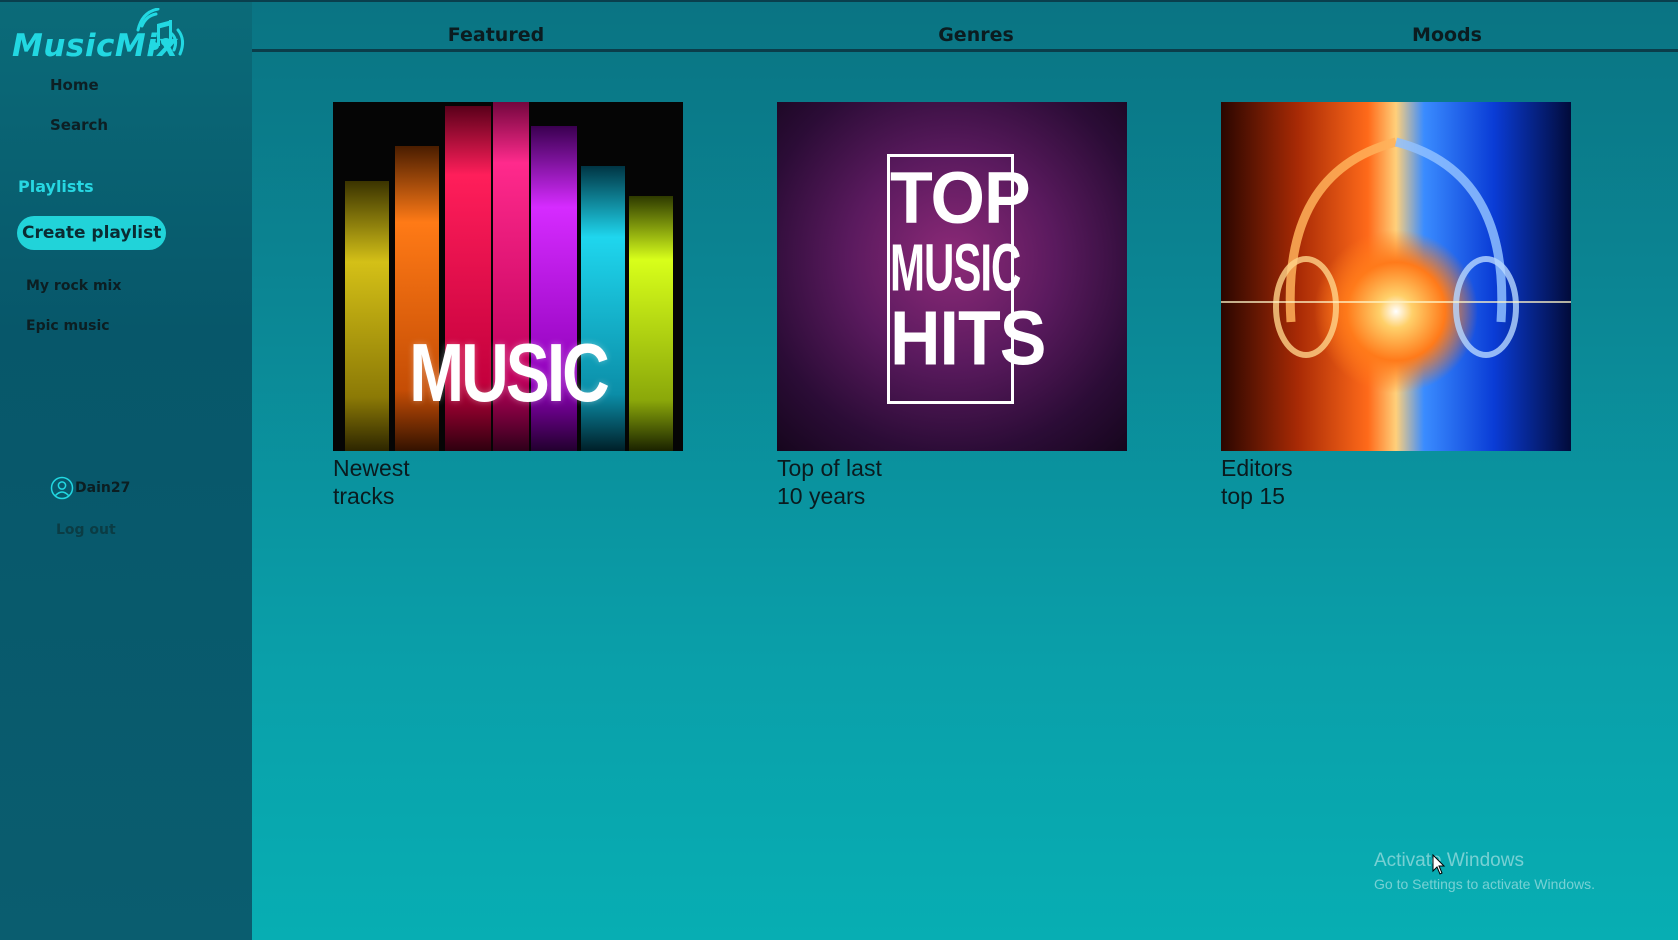  I want to click on playlist-item: Epic music, so click(68, 326).